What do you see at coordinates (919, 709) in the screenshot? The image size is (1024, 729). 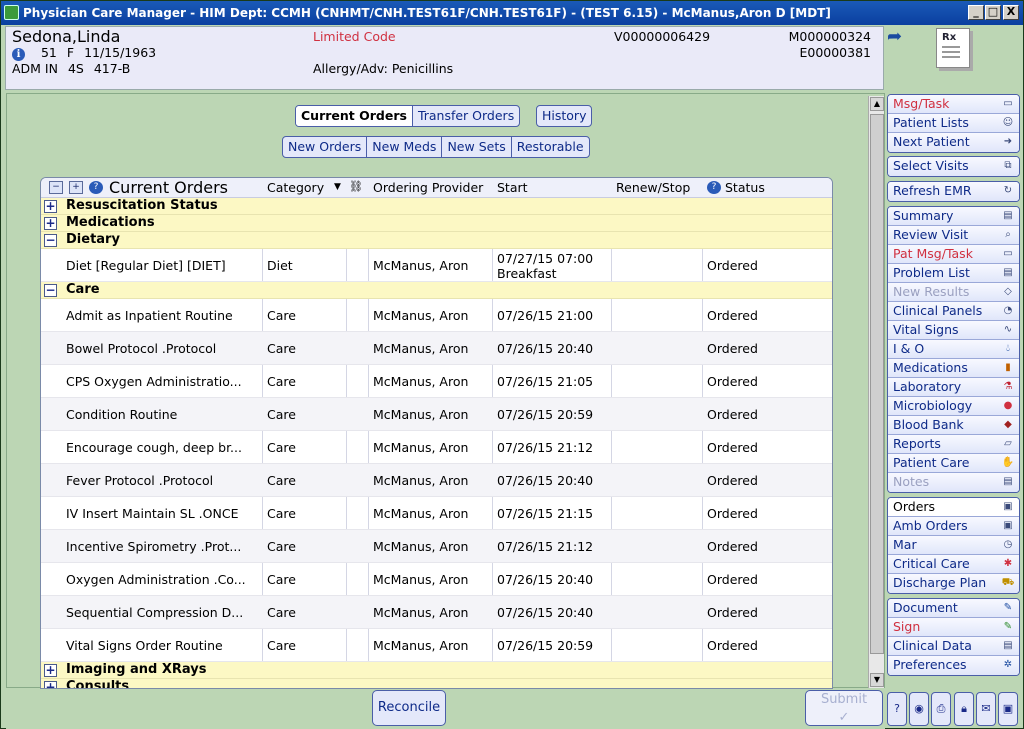 I see `globe-icon: ◉` at bounding box center [919, 709].